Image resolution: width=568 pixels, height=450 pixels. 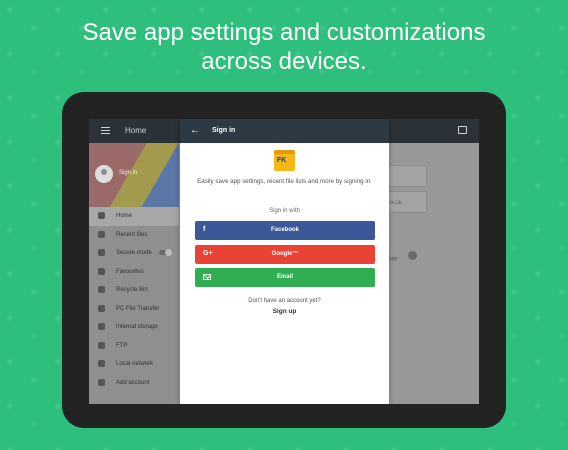 I want to click on drawer-item-label: Add account, so click(x=133, y=382).